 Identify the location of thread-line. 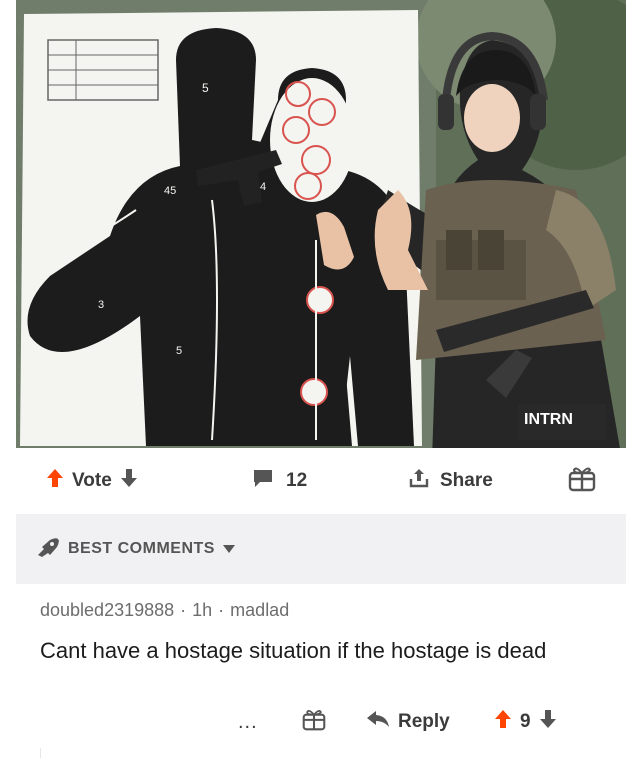
(40, 753).